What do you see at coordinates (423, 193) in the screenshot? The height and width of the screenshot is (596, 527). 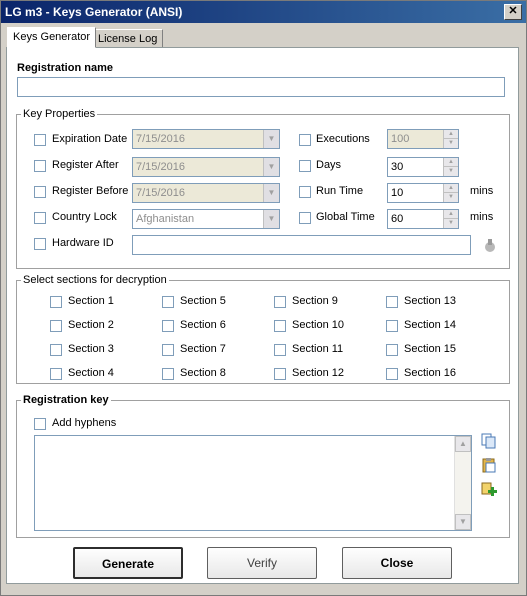 I see `run-time-spinner: 10 ▲ ▼` at bounding box center [423, 193].